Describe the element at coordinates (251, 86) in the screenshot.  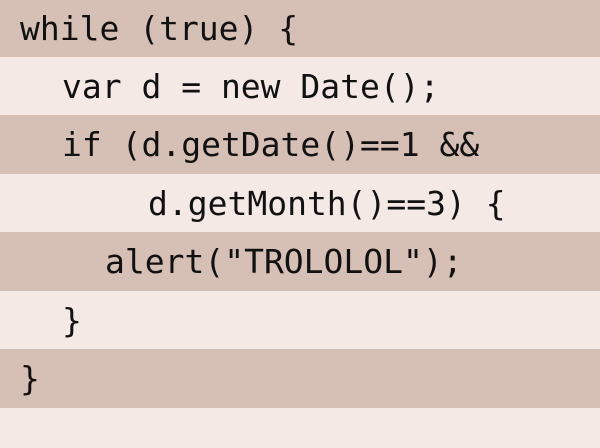
I see `code-line: var d = new Date();` at that location.